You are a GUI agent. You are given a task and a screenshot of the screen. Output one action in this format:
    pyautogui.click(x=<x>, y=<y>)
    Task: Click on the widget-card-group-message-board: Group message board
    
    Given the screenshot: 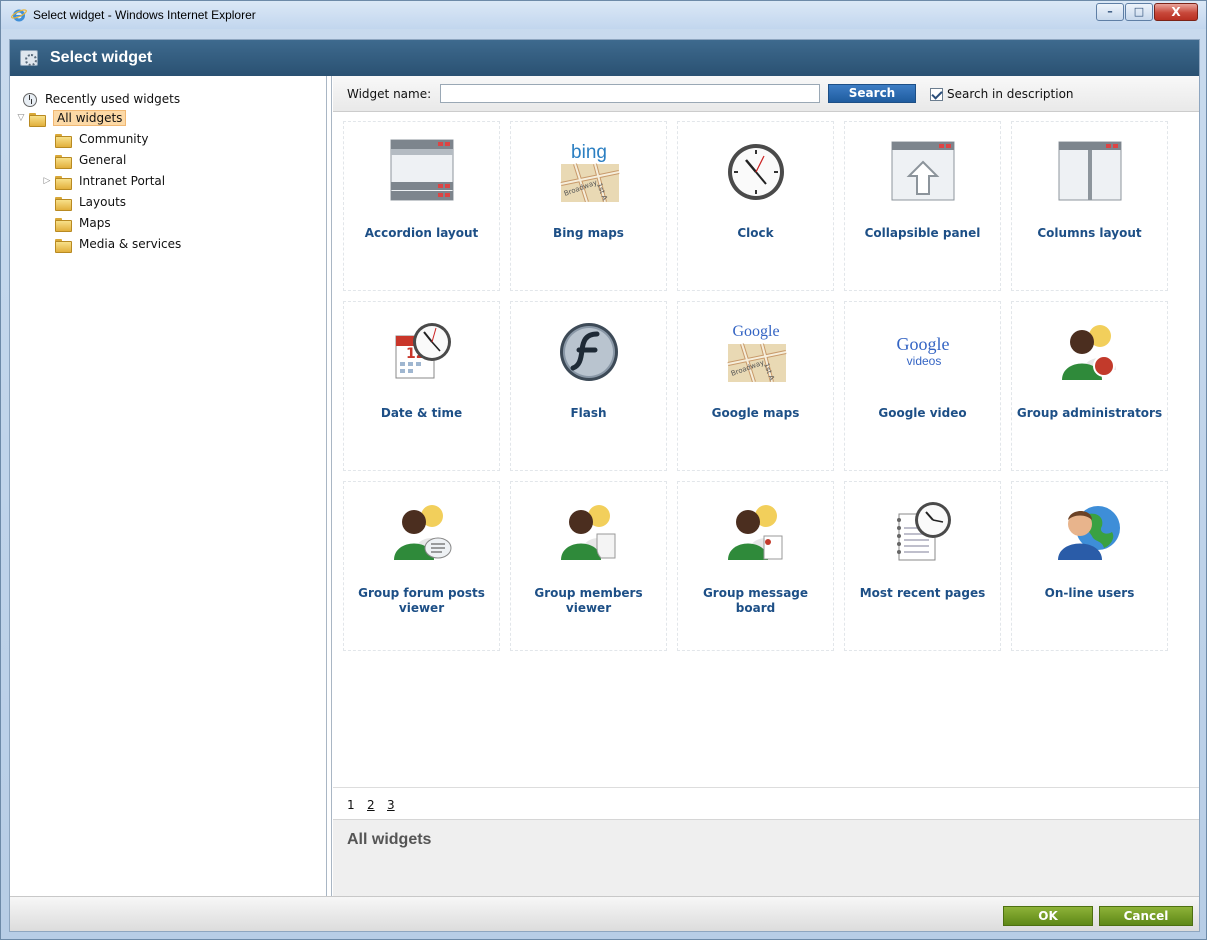 What is the action you would take?
    pyautogui.click(x=755, y=566)
    